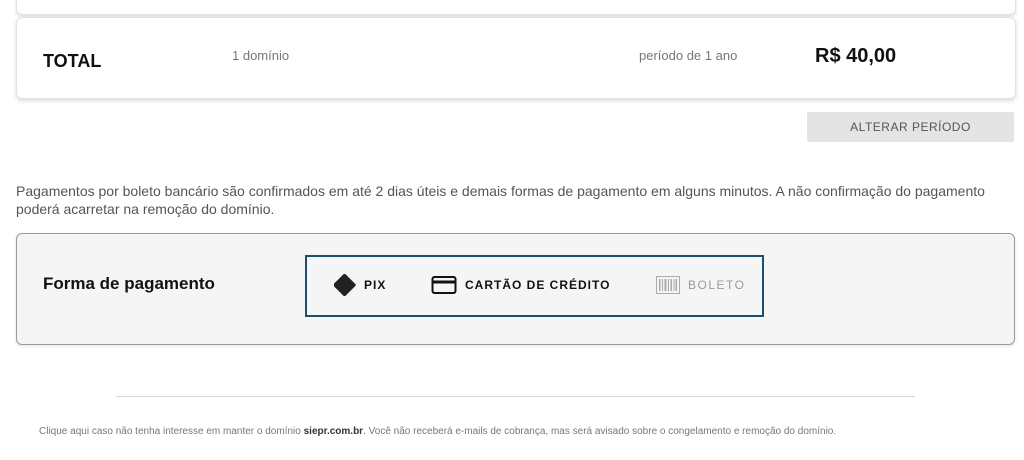 This screenshot has height=460, width=1024. Describe the element at coordinates (72, 61) in the screenshot. I see `total-label: TOTAL` at that location.